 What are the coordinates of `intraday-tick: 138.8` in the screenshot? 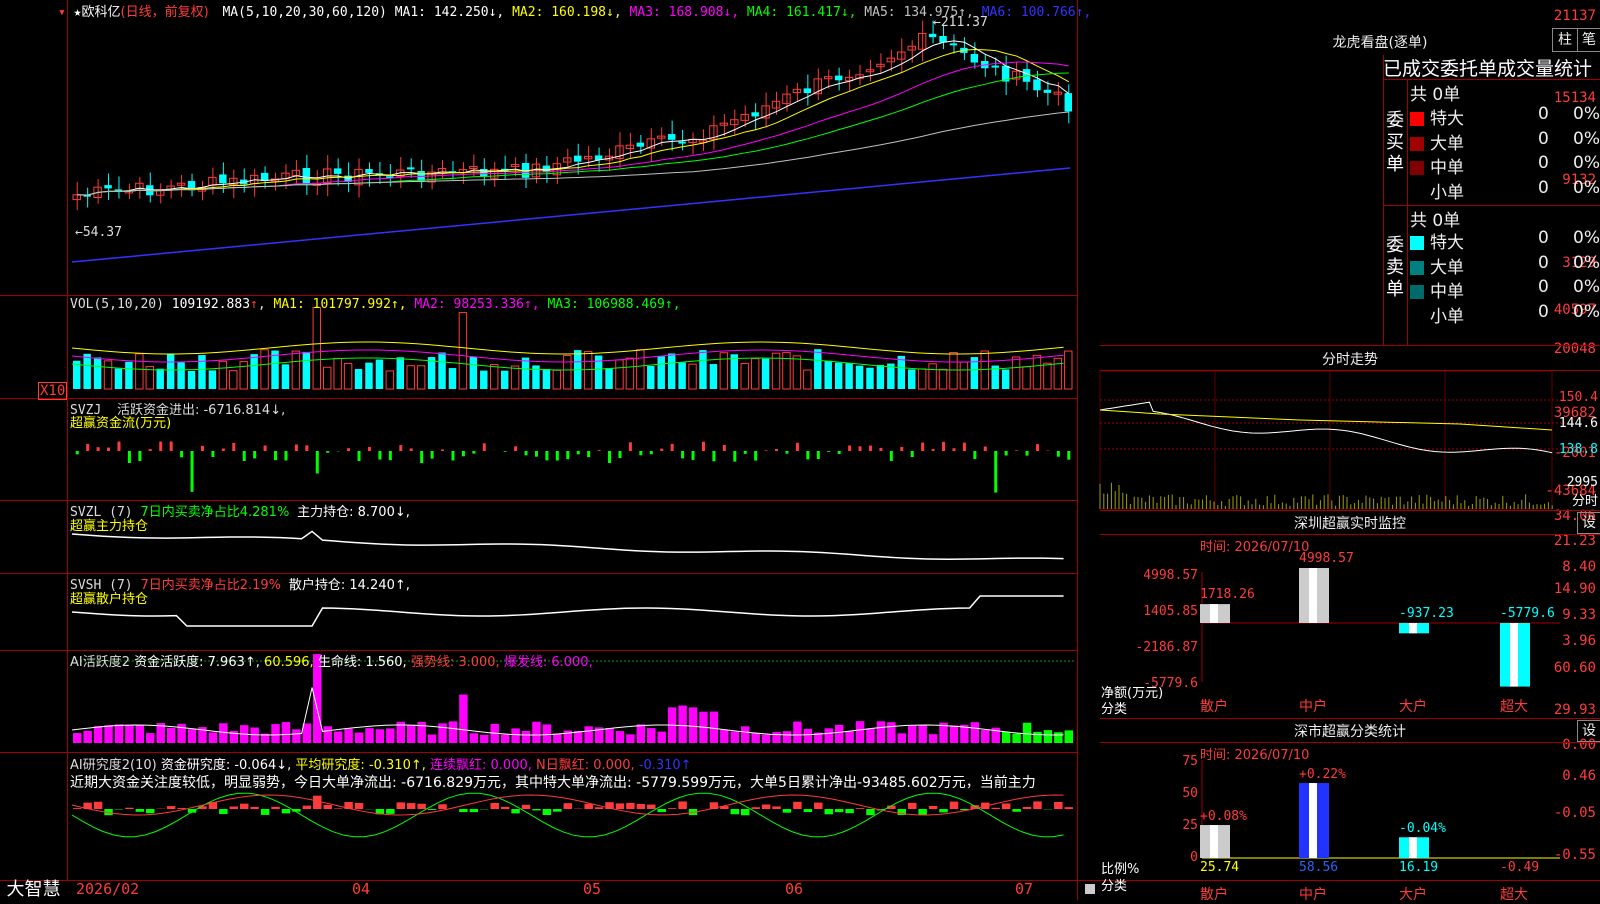 It's located at (1578, 449).